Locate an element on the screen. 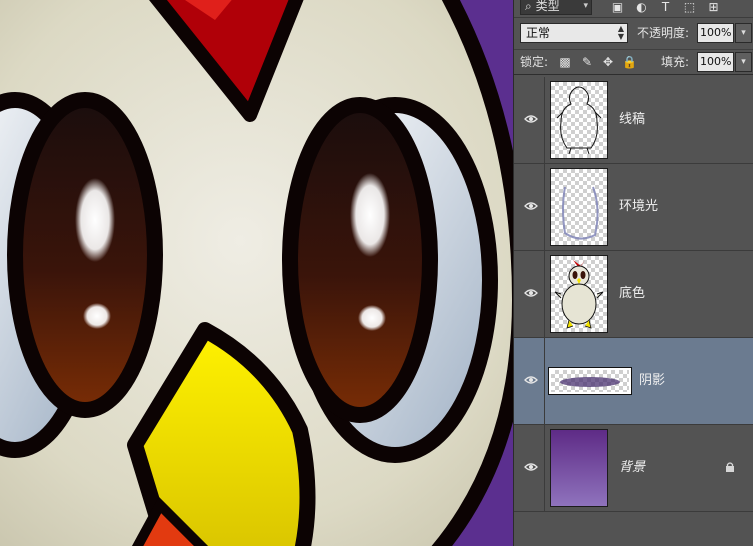 Image resolution: width=753 pixels, height=546 pixels. layer-row: 背景 is located at coordinates (633, 468).